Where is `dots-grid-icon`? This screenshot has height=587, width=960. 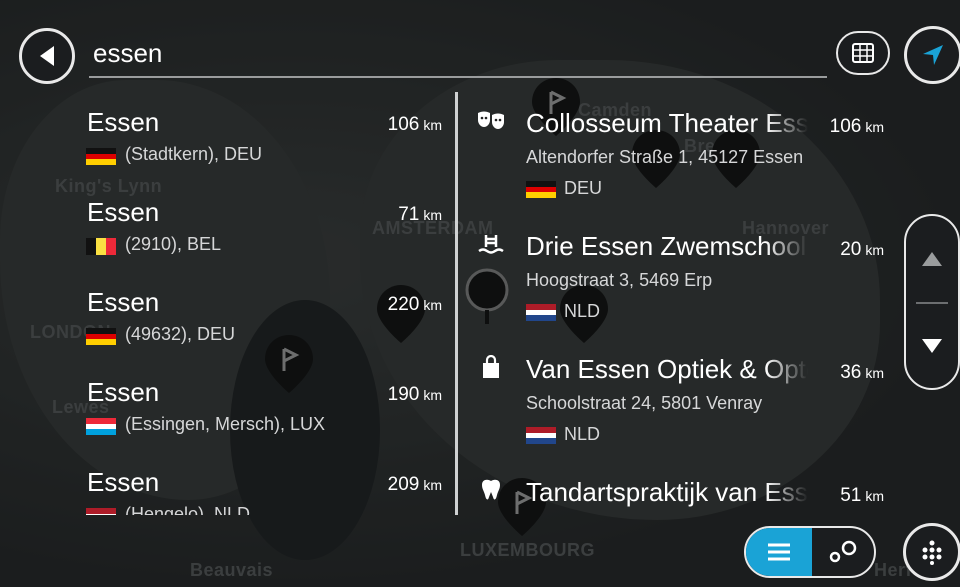
dots-grid-icon is located at coordinates (932, 552).